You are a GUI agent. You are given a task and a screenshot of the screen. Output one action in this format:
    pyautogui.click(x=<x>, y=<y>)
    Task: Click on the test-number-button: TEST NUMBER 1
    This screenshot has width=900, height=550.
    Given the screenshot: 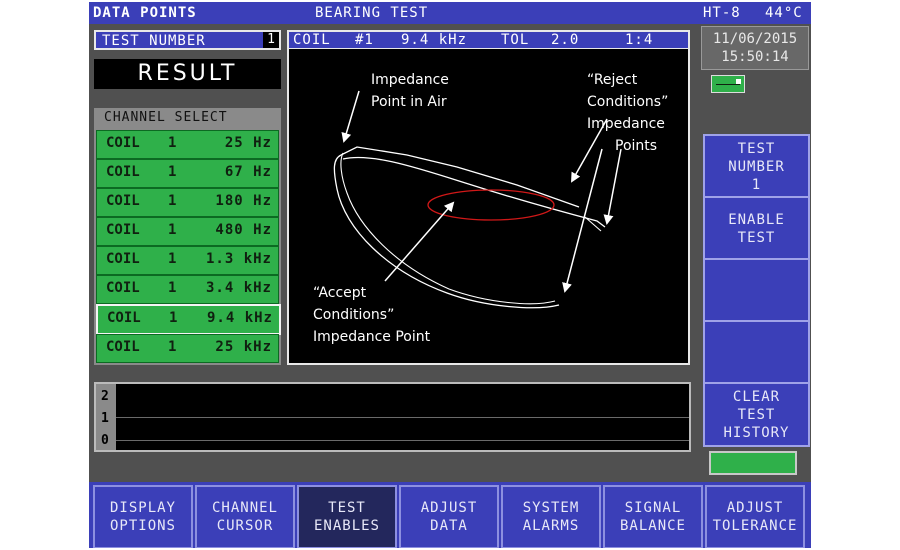 What is the action you would take?
    pyautogui.click(x=756, y=166)
    